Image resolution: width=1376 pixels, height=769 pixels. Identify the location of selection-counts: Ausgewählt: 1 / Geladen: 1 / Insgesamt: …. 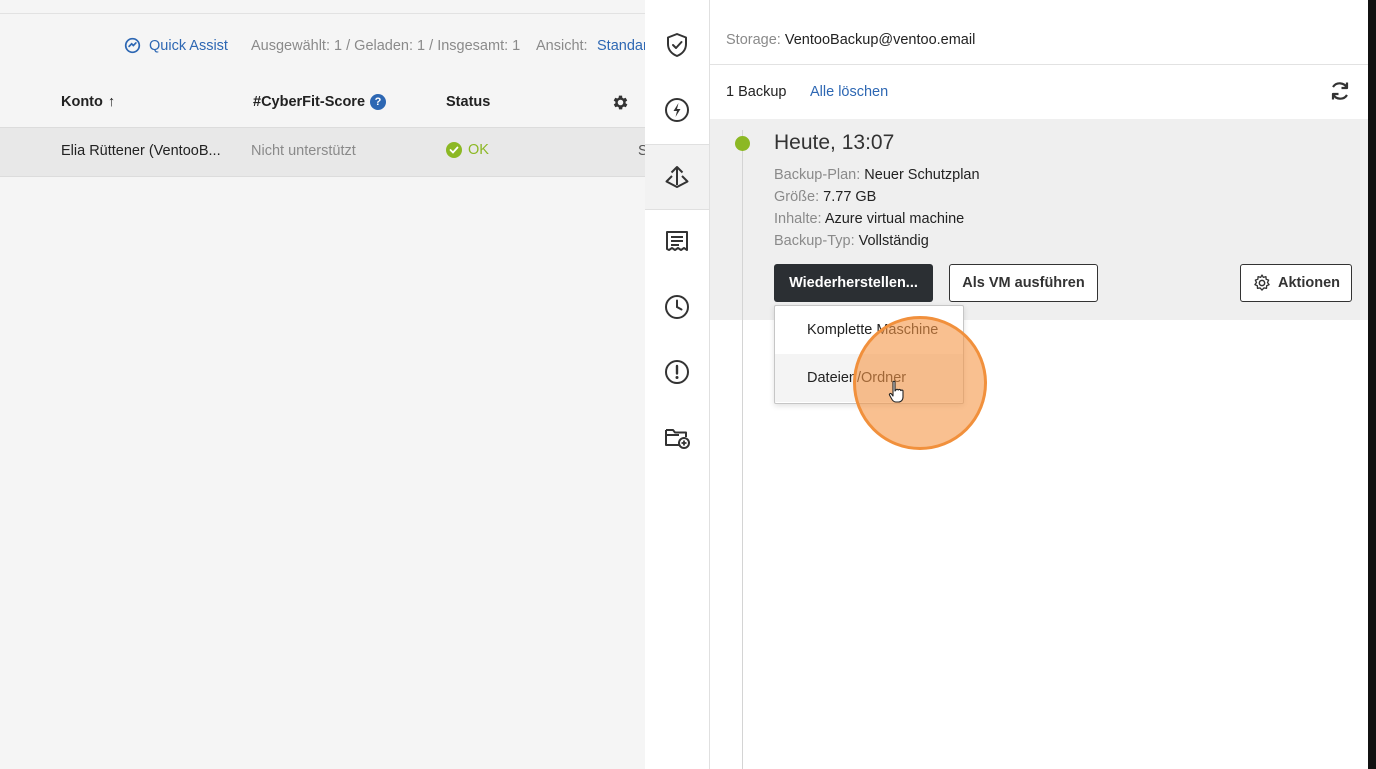
(386, 46).